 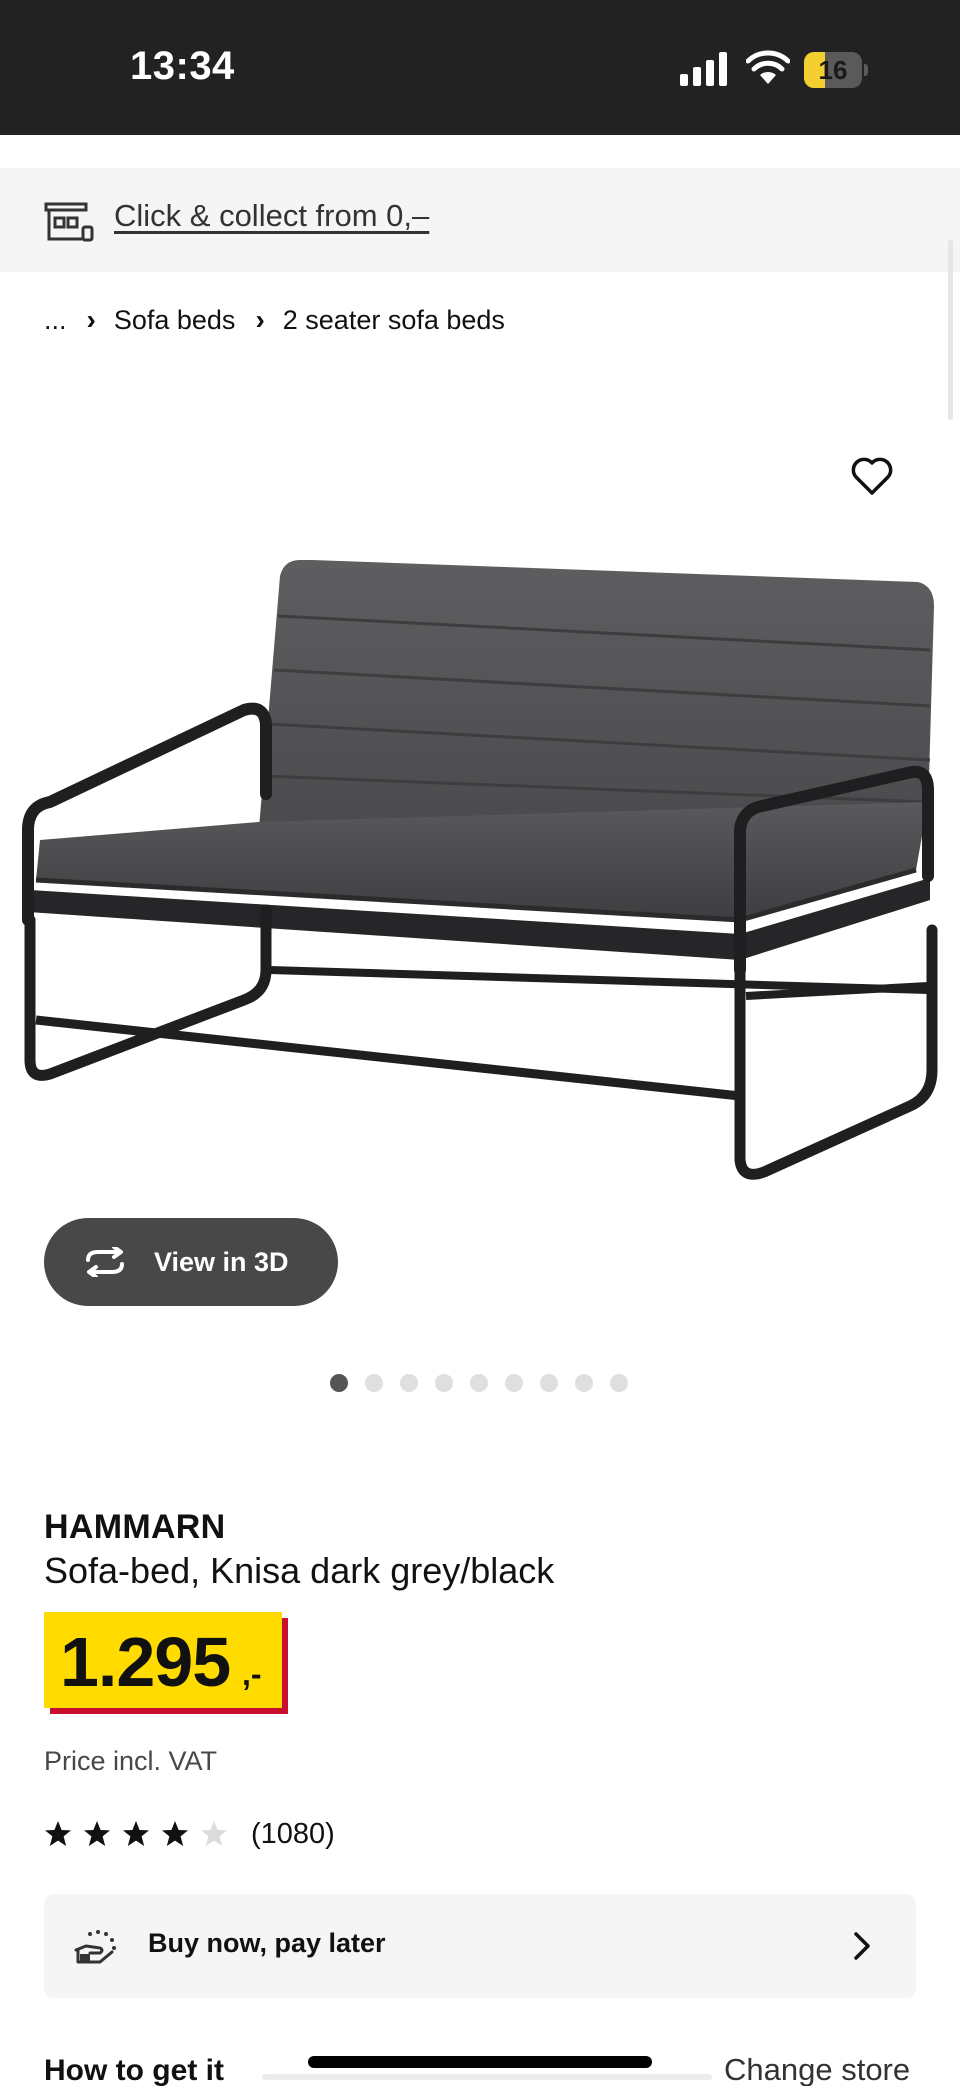 What do you see at coordinates (214, 1833) in the screenshot?
I see `star-empty-icon` at bounding box center [214, 1833].